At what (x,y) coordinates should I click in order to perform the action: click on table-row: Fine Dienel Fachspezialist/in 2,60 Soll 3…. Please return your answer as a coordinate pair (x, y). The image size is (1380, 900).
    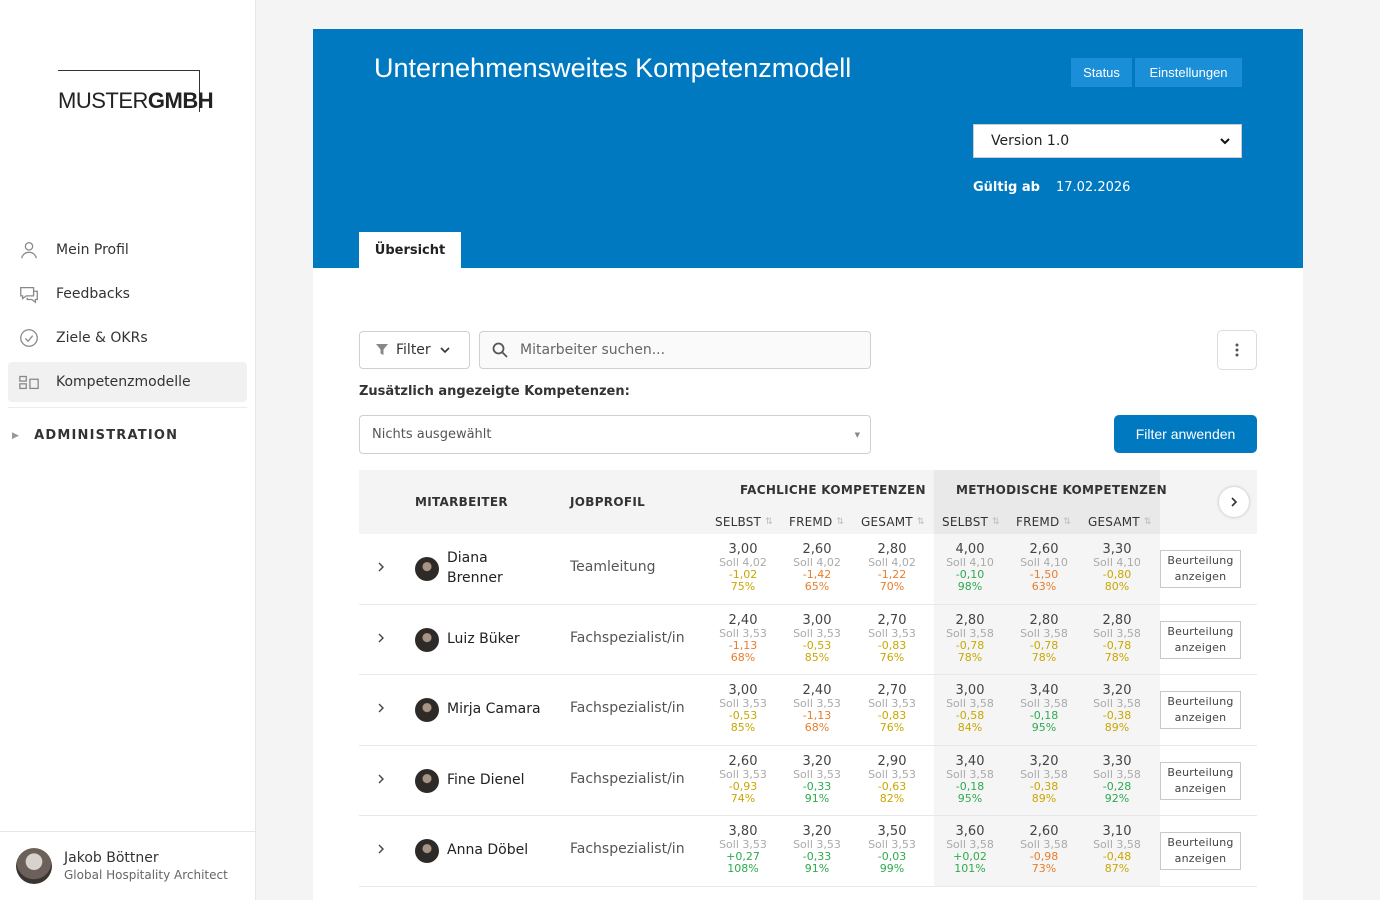
    Looking at the image, I should click on (808, 781).